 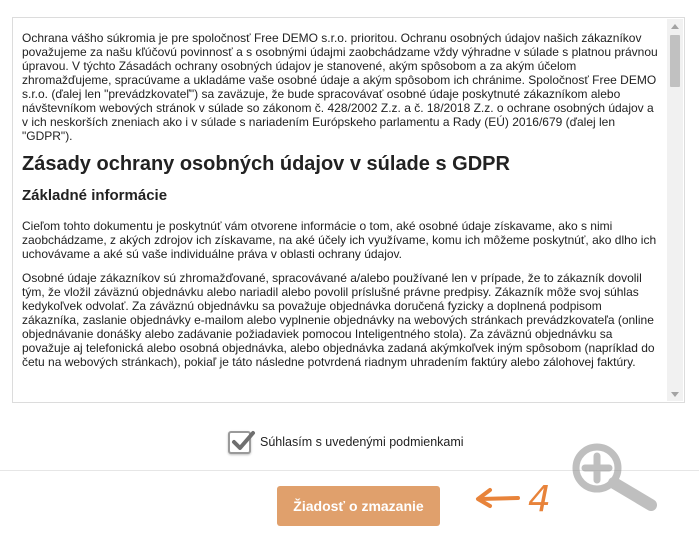 What do you see at coordinates (358, 506) in the screenshot?
I see `delete-request-button: Žiadosť o zmazanie` at bounding box center [358, 506].